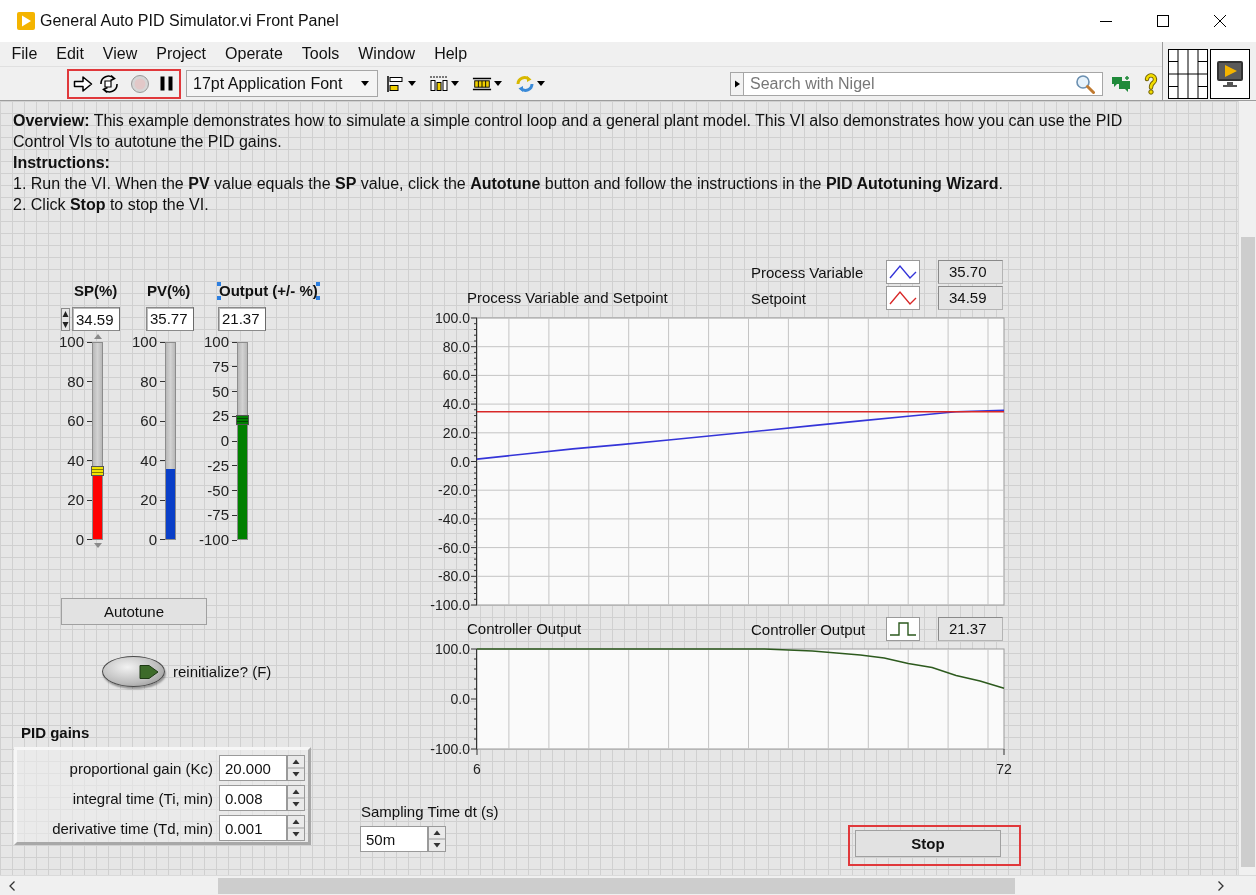  Describe the element at coordinates (1219, 21) in the screenshot. I see `close-icon` at that location.